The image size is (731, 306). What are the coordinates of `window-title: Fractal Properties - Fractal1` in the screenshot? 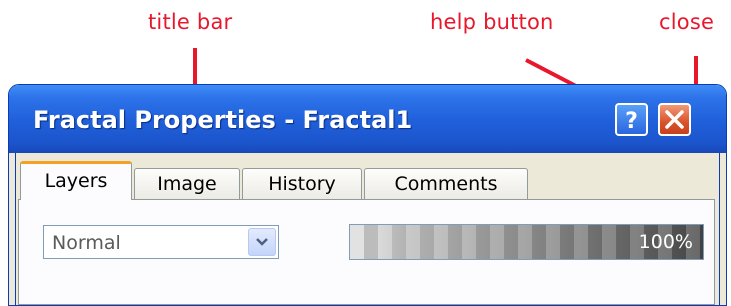 It's located at (223, 120).